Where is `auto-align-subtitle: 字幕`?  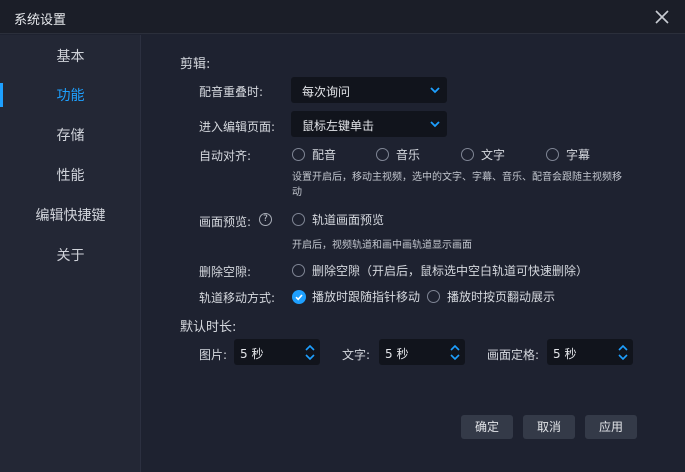
auto-align-subtitle: 字幕 is located at coordinates (568, 154).